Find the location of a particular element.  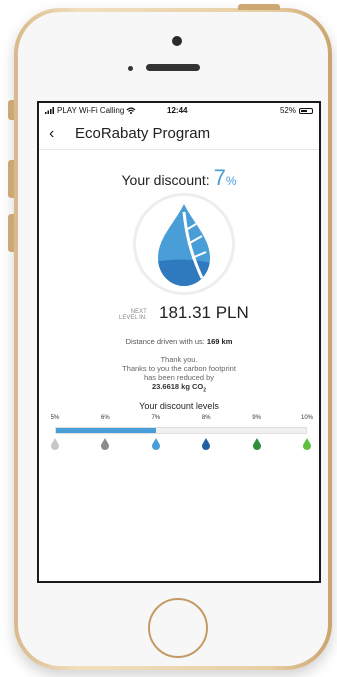

status-bar: PLAY Wi-Fi Calling 12:44 52% is located at coordinates (179, 111).